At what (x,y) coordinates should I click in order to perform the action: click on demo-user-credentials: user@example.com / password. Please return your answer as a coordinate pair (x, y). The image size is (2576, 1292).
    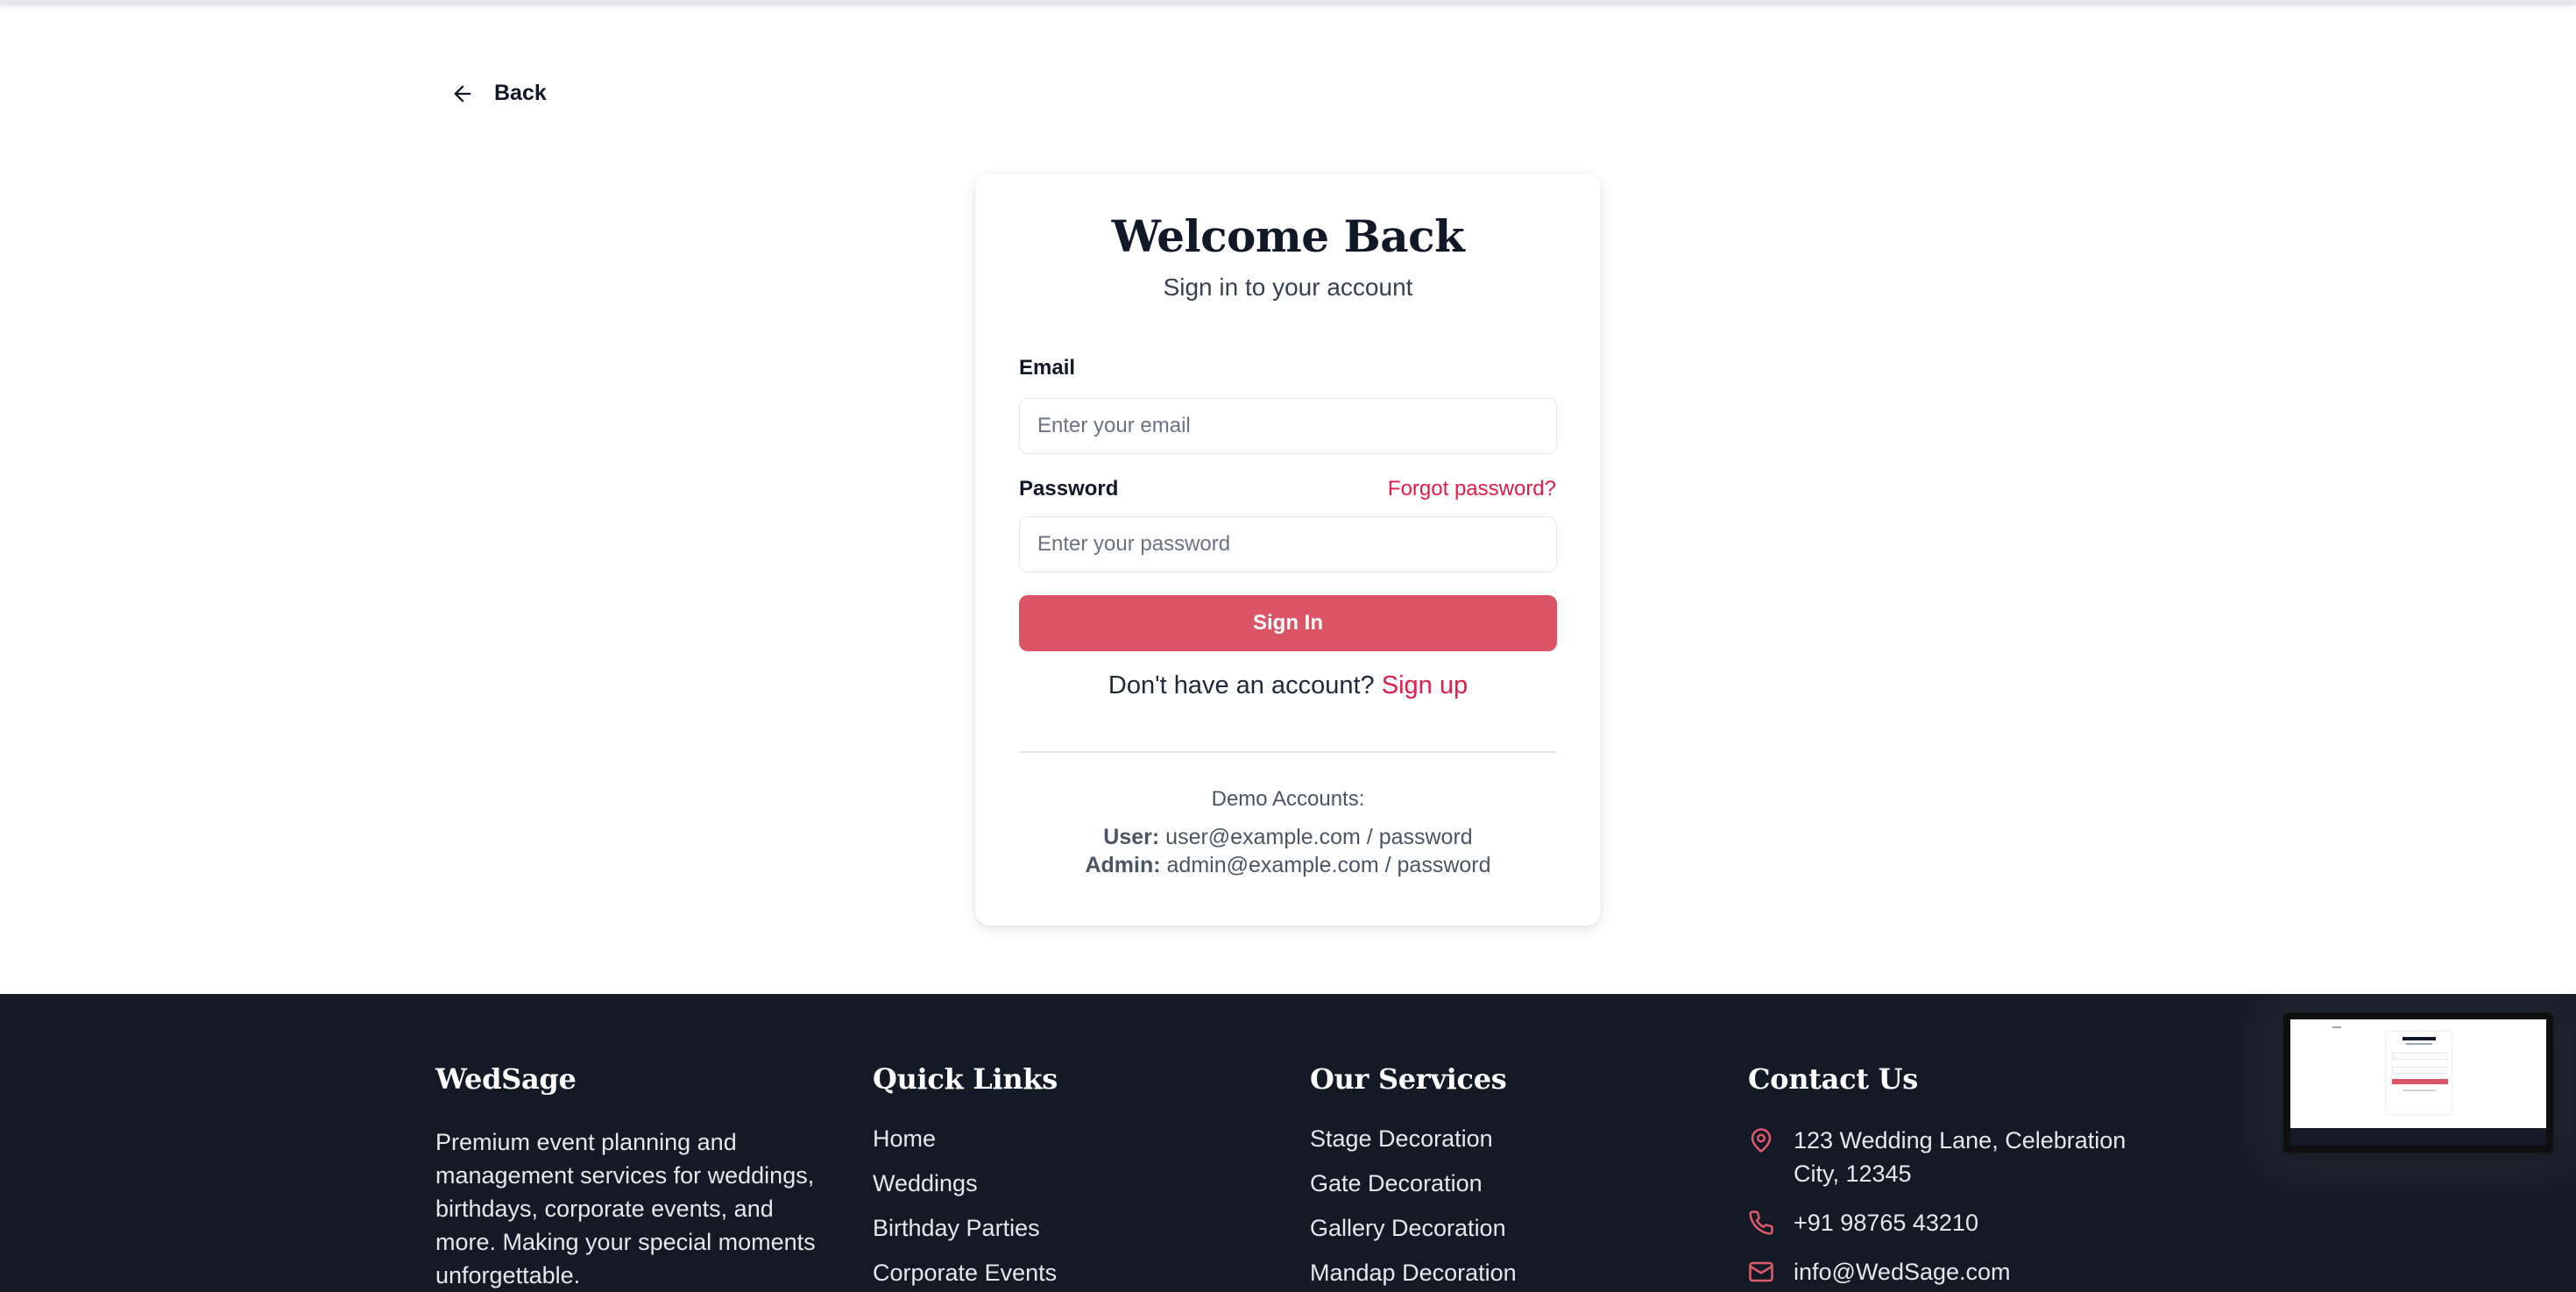
    Looking at the image, I should click on (1319, 837).